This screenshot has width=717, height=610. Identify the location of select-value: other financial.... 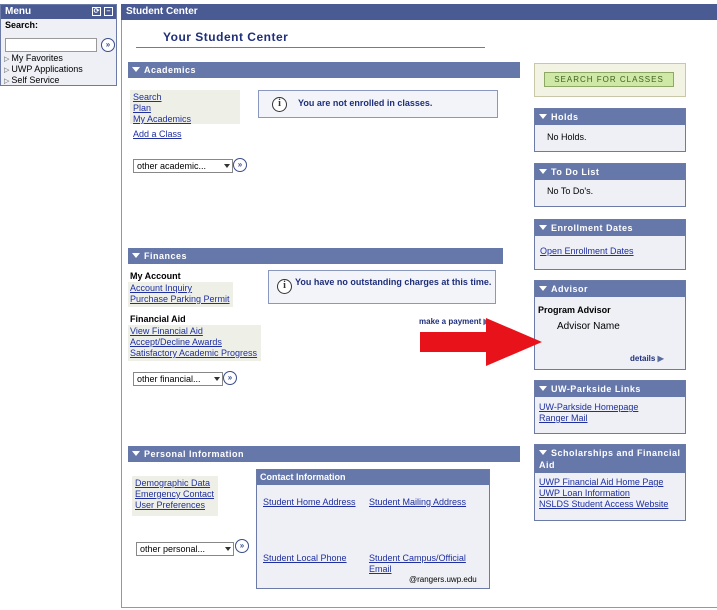
(169, 379).